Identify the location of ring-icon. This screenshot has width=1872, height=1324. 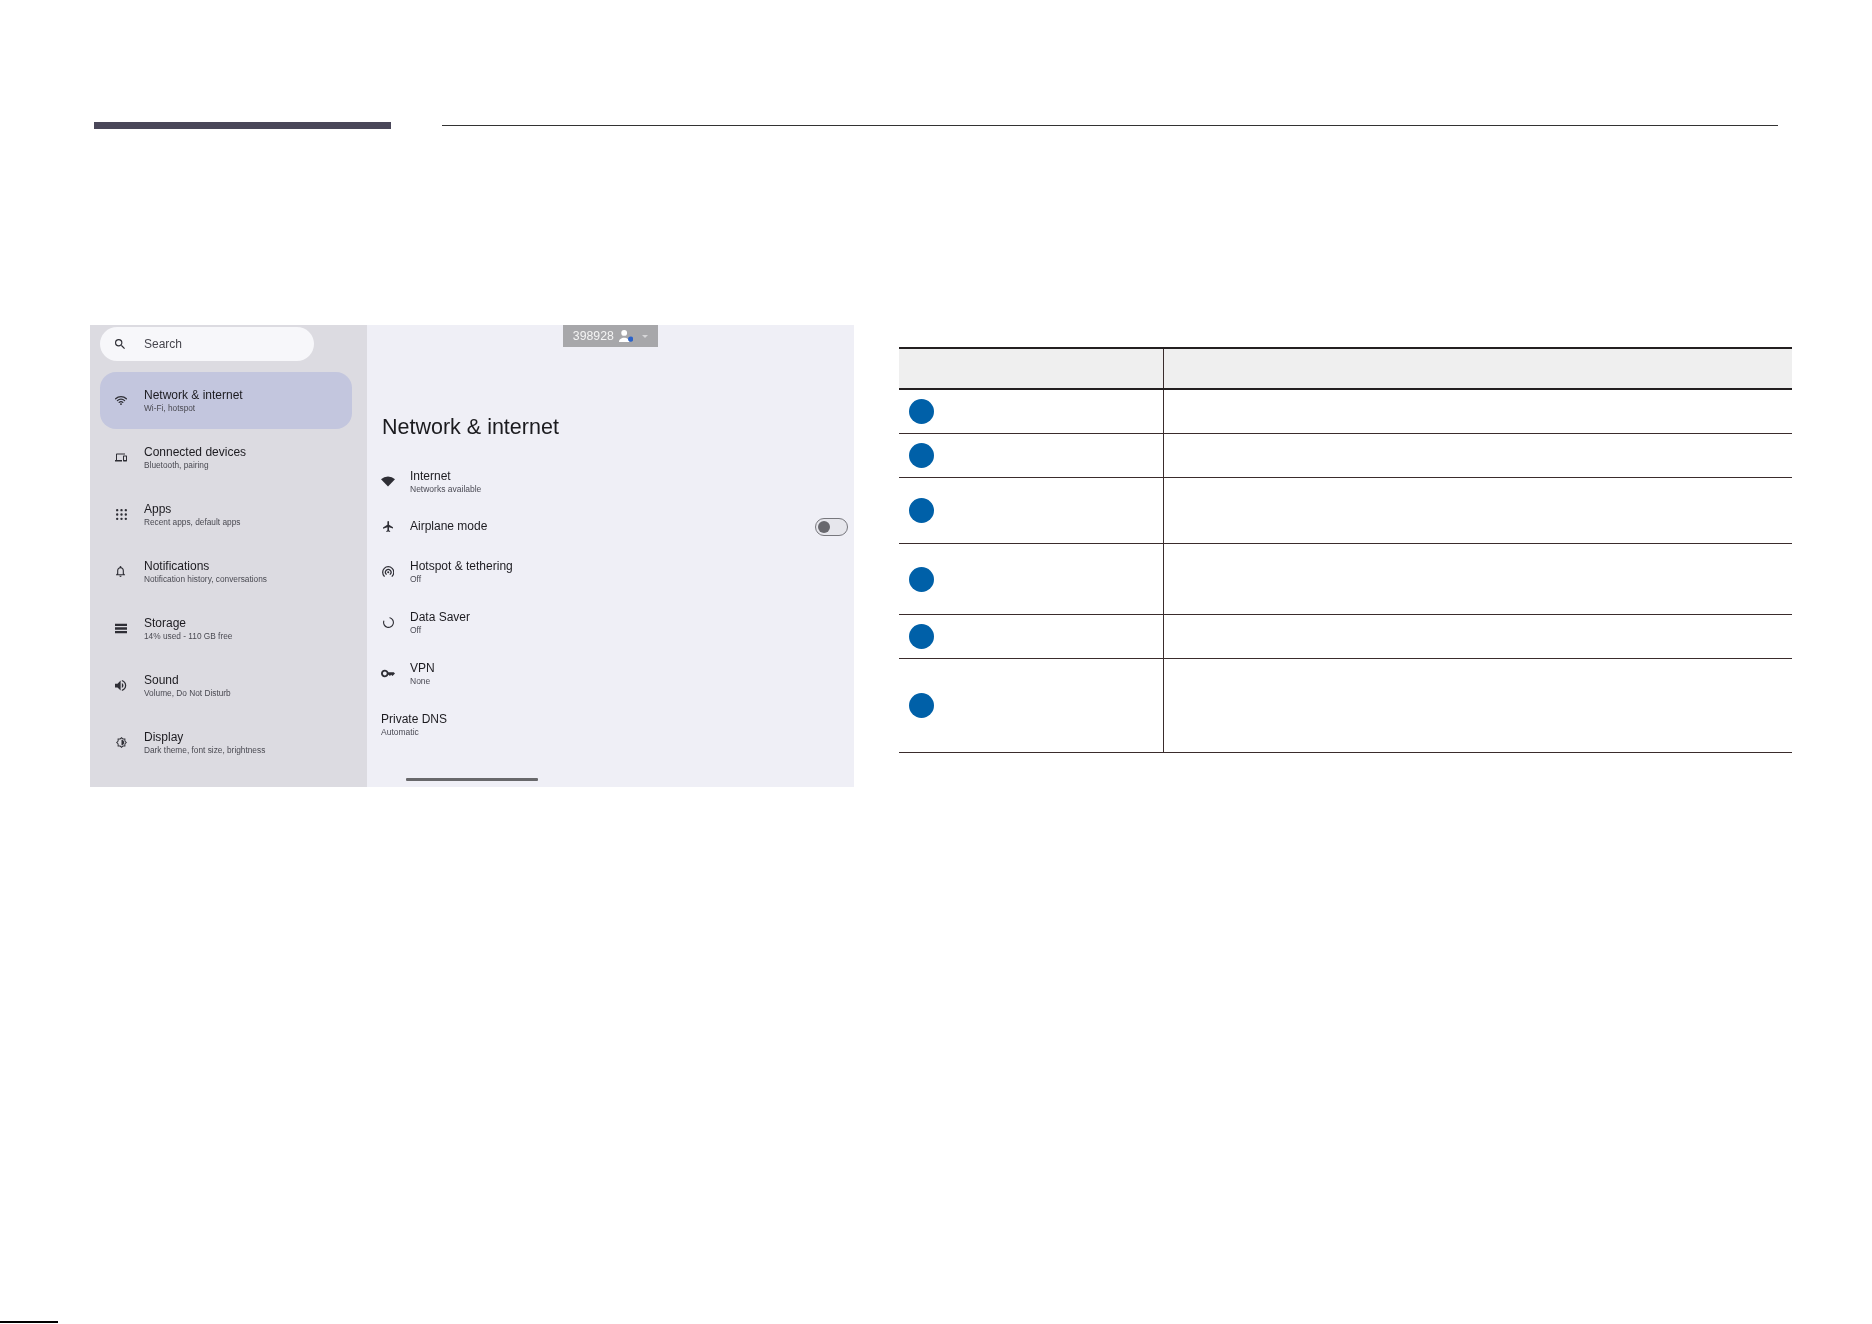
(388, 622).